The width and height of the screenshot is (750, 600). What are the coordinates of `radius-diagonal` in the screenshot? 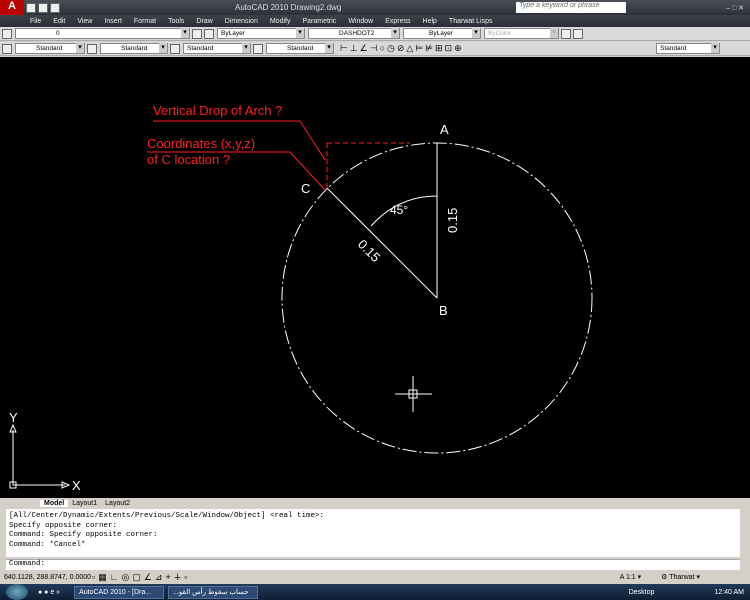 It's located at (382, 243).